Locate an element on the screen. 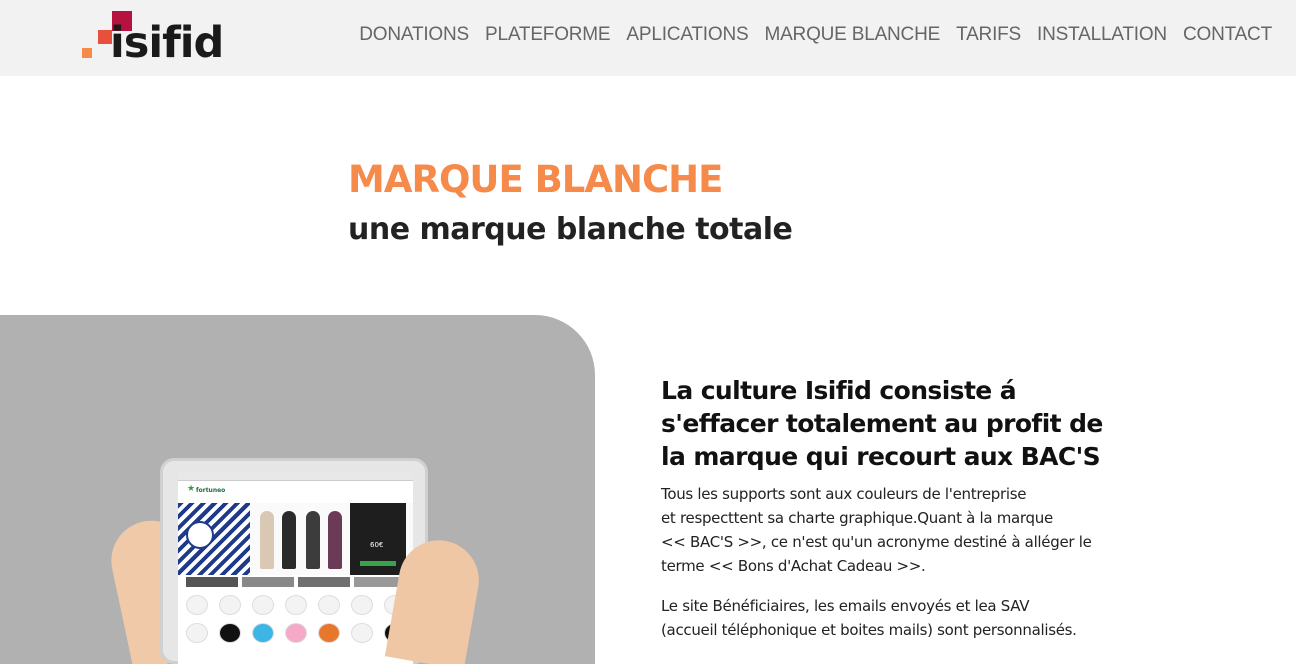  tablet-screen: ★ fortuneo 60€ is located at coordinates (295, 568).